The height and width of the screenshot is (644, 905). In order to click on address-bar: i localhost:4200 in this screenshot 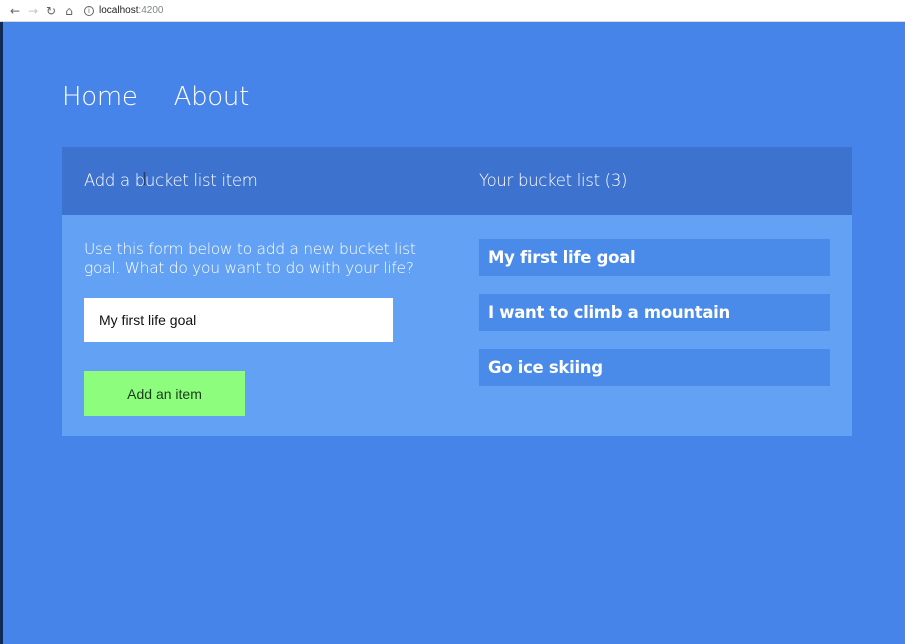, I will do `click(484, 11)`.